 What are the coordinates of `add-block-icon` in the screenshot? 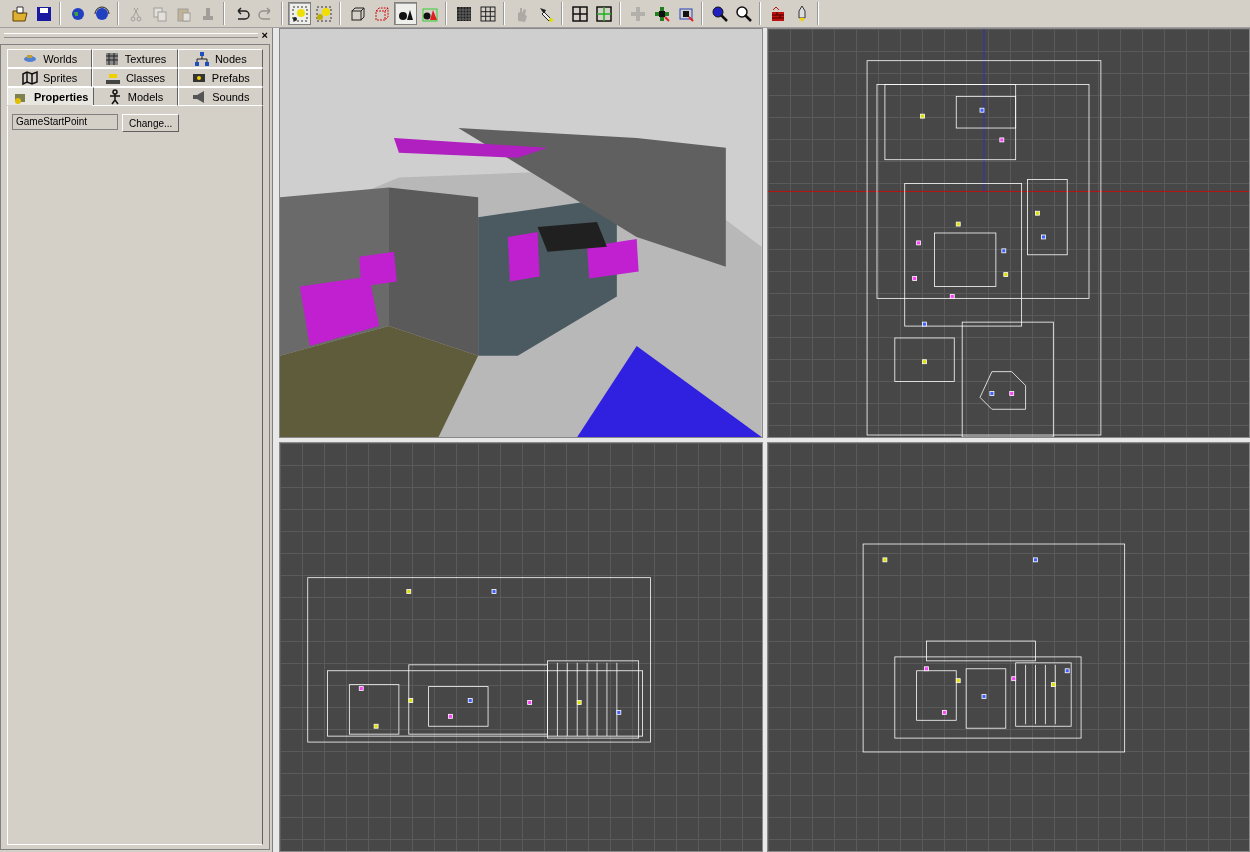 It's located at (661, 13).